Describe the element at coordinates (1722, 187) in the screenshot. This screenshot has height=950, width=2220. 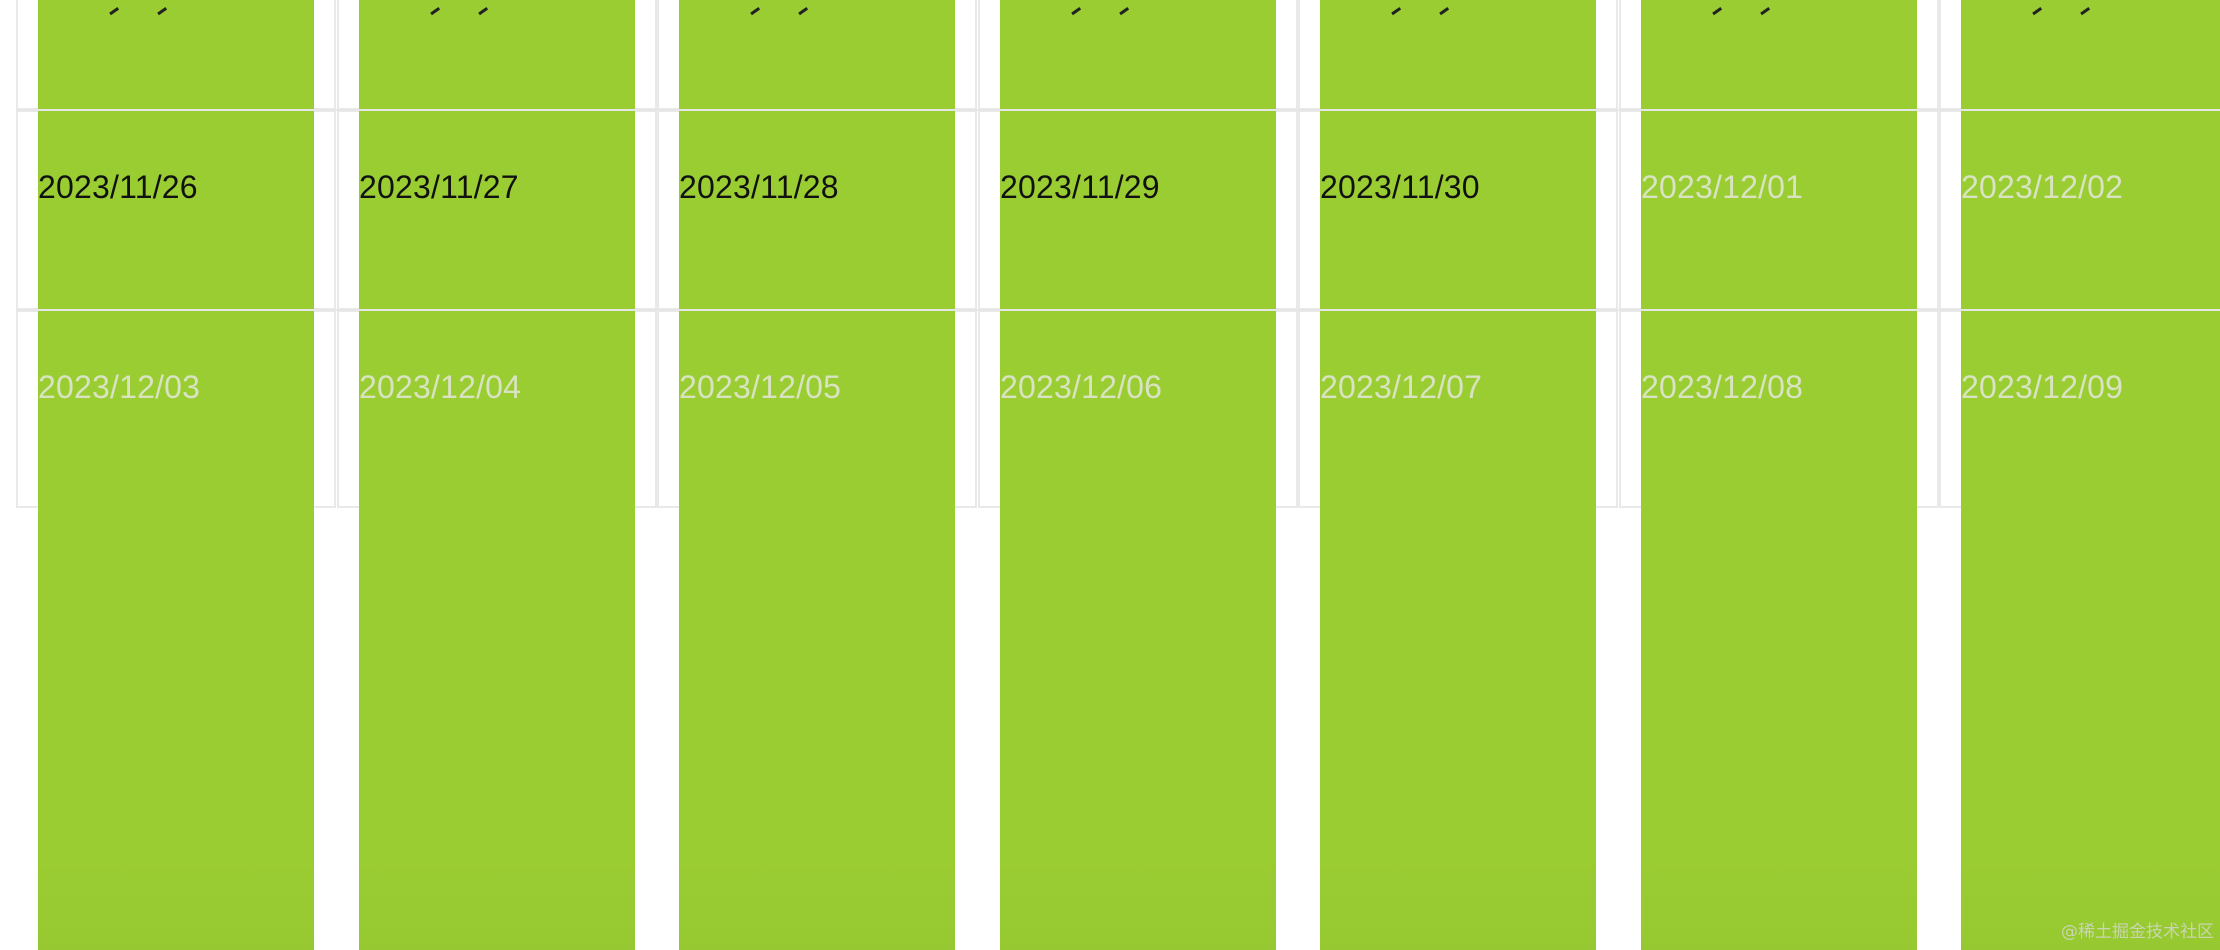
I see `date-label: 2023/12/01` at that location.